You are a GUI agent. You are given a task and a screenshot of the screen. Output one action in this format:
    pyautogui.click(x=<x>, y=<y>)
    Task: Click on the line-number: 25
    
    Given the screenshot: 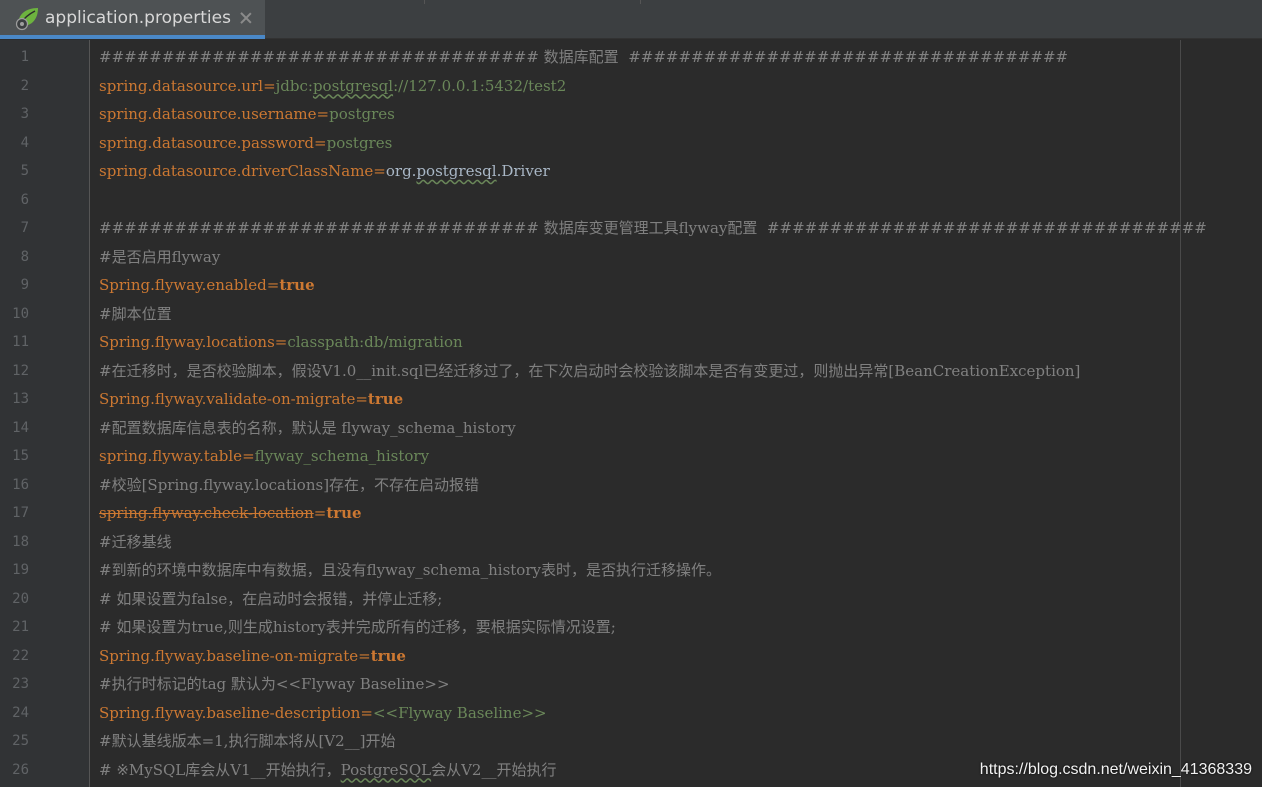 What is the action you would take?
    pyautogui.click(x=20, y=741)
    